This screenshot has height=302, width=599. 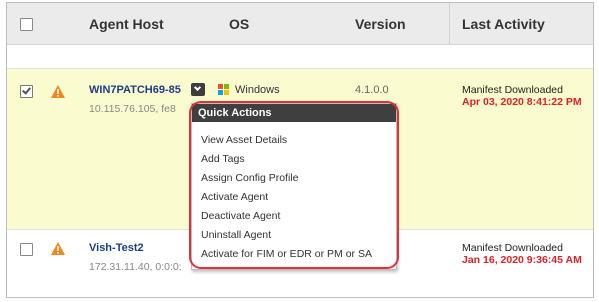 What do you see at coordinates (300, 57) in the screenshot?
I see `empty-row` at bounding box center [300, 57].